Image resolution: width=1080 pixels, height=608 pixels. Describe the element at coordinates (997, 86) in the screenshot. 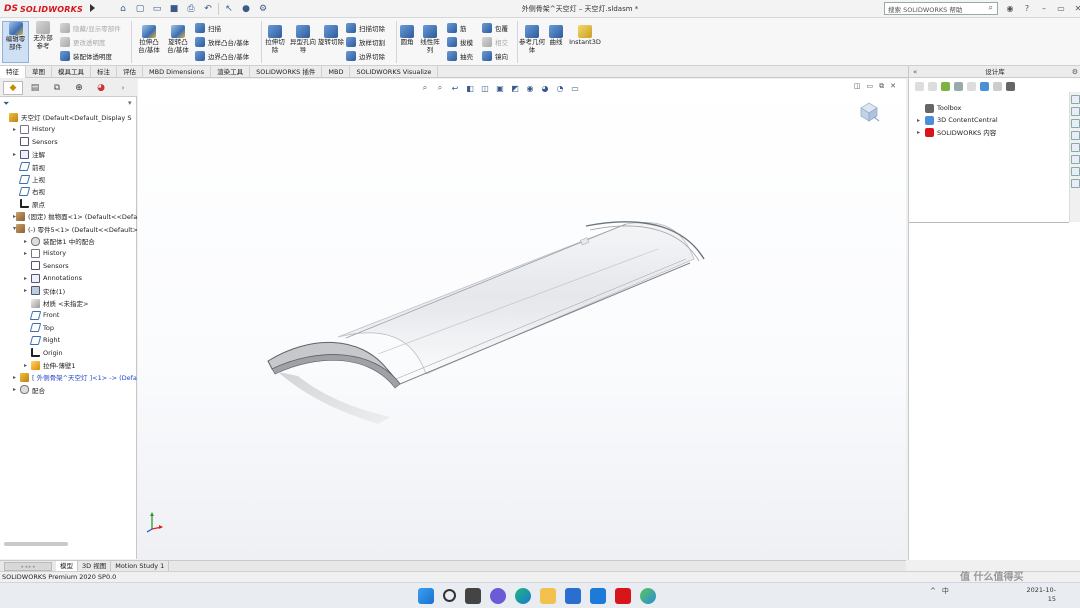

I see `up-folder-icon` at that location.